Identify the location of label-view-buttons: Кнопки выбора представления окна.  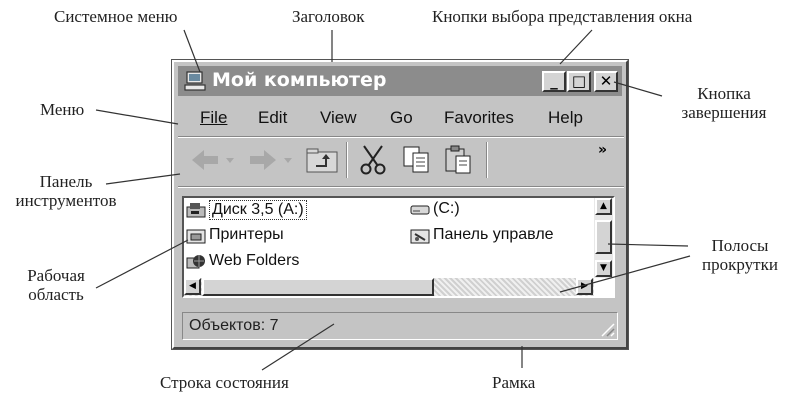
(562, 16).